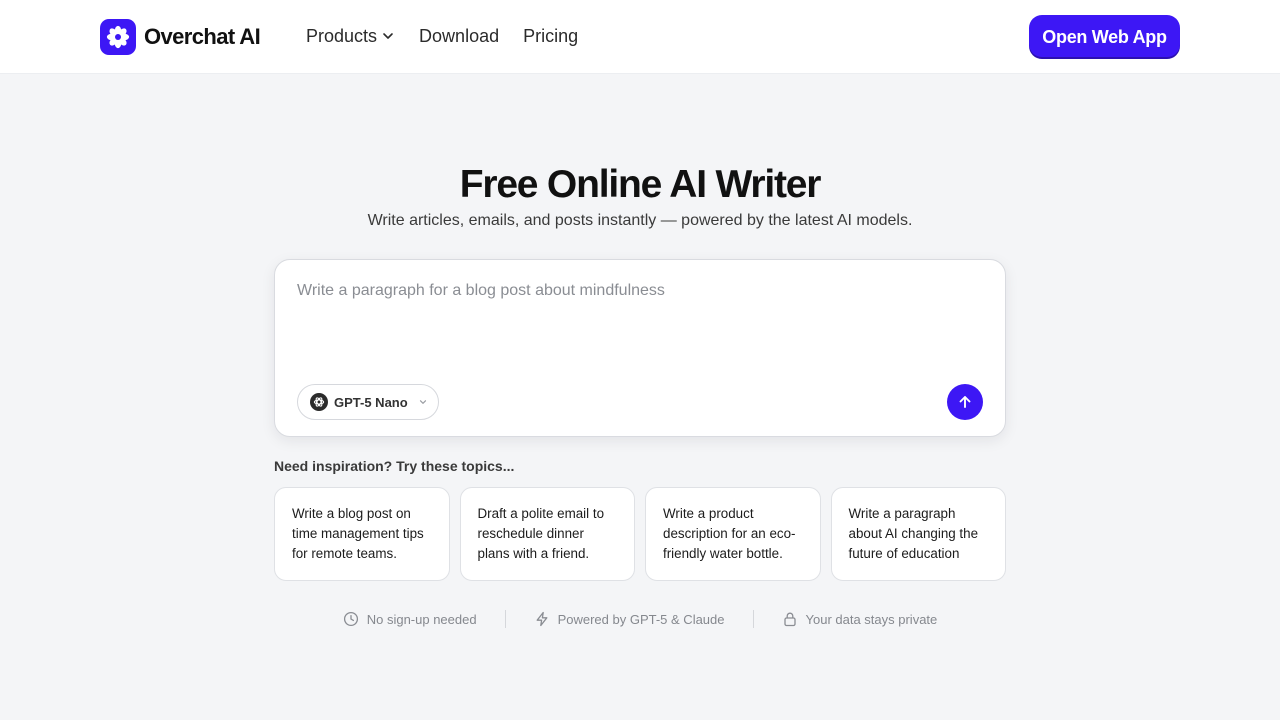 The image size is (1280, 720). I want to click on open-web-app-button: Open Web App, so click(1104, 37).